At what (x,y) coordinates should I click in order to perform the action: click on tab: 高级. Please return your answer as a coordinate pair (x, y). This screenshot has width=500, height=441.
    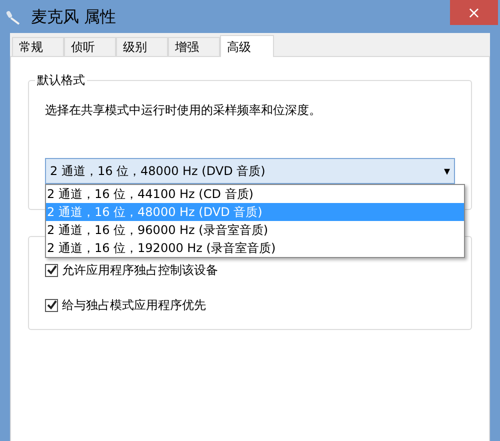
    Looking at the image, I should click on (247, 46).